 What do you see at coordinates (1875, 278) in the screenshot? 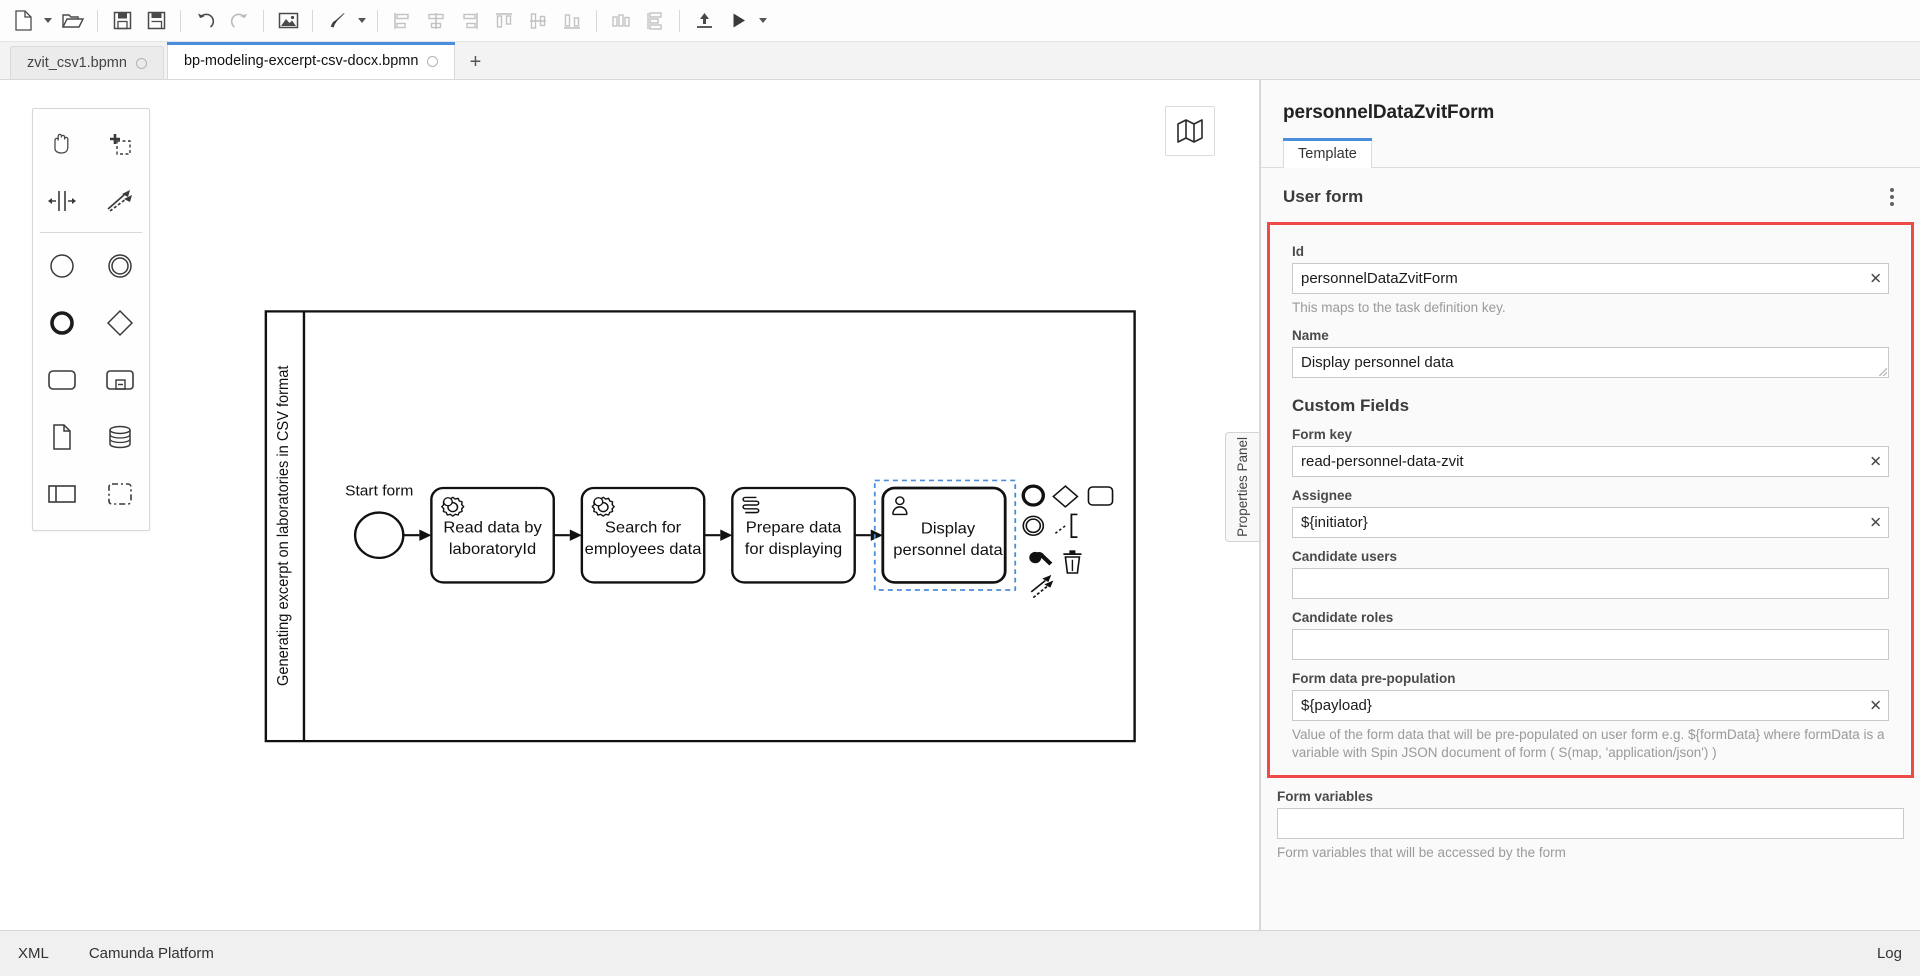
I see `clear-id-icon: ✕` at bounding box center [1875, 278].